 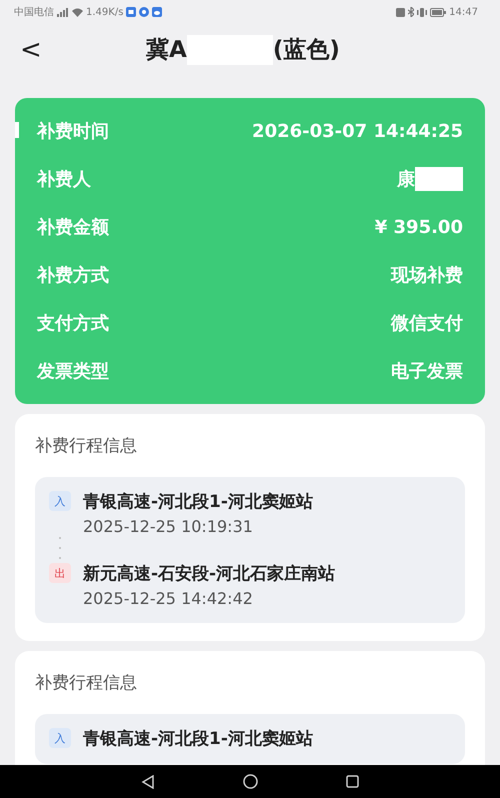 I want to click on field-label: 补费人, so click(x=64, y=179).